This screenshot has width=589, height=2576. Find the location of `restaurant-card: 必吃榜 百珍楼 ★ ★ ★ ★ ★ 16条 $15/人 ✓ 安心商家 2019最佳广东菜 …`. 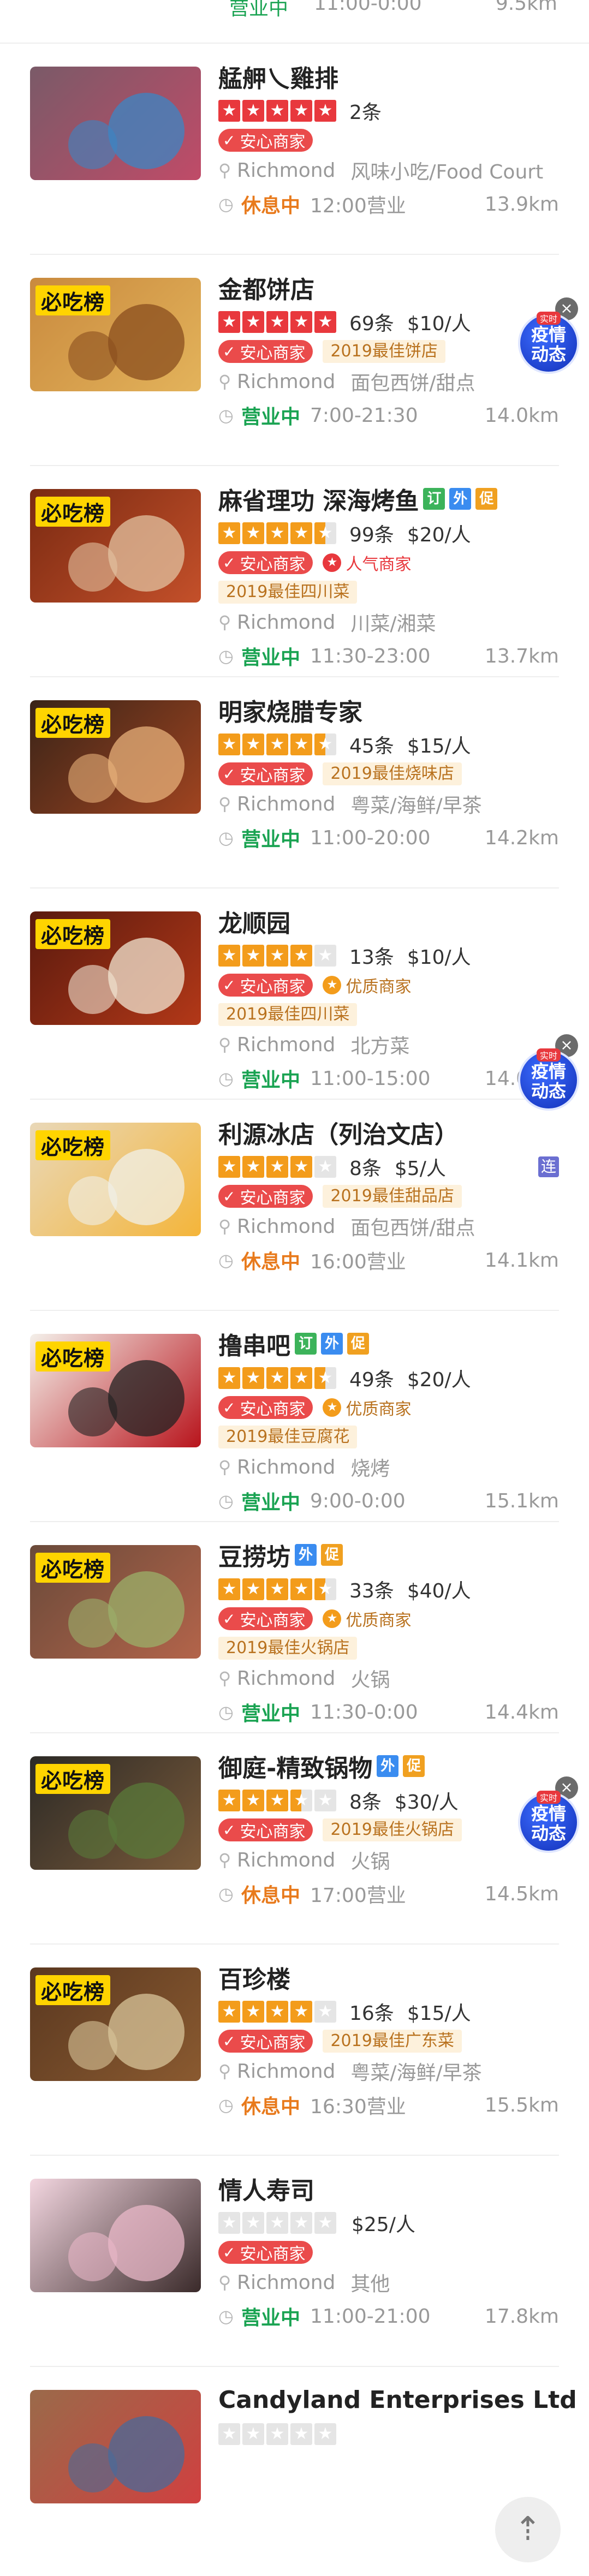

restaurant-card: 必吃榜 百珍楼 ★ ★ ★ ★ ★ 16条 $15/人 ✓ 安心商家 2019最佳广东菜 … is located at coordinates (294, 2050).